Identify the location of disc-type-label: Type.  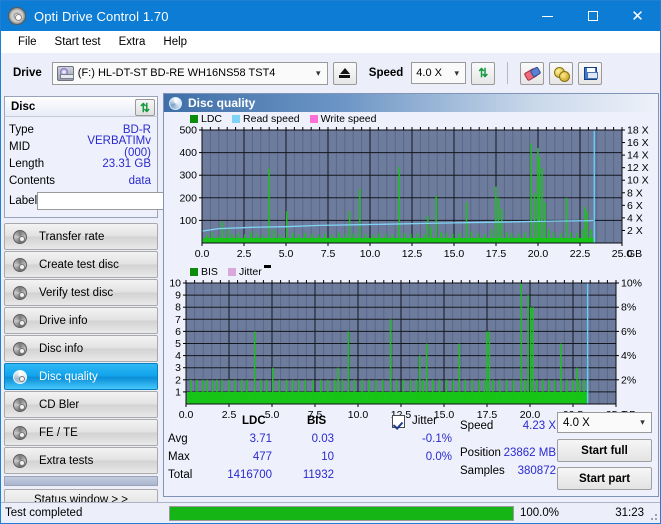
(21, 129).